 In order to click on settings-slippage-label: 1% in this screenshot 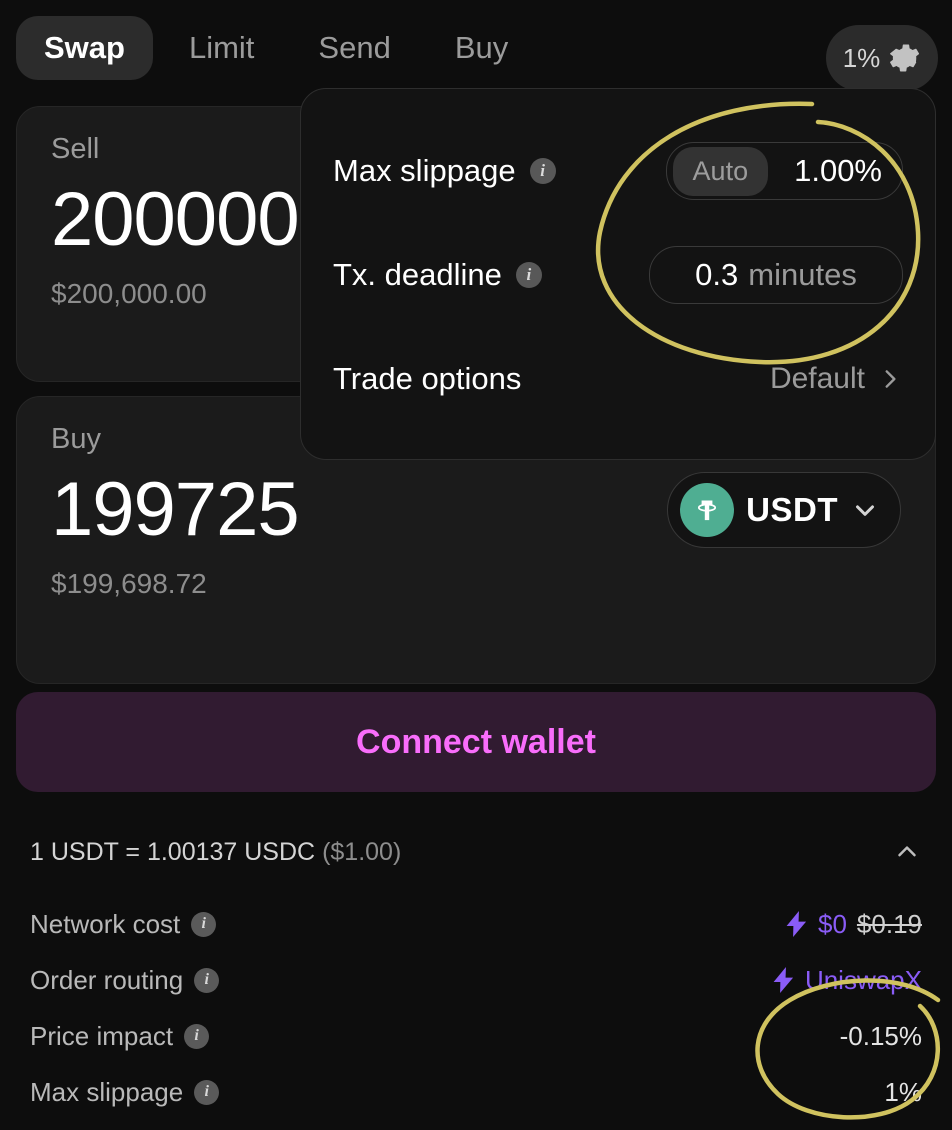, I will do `click(861, 57)`.